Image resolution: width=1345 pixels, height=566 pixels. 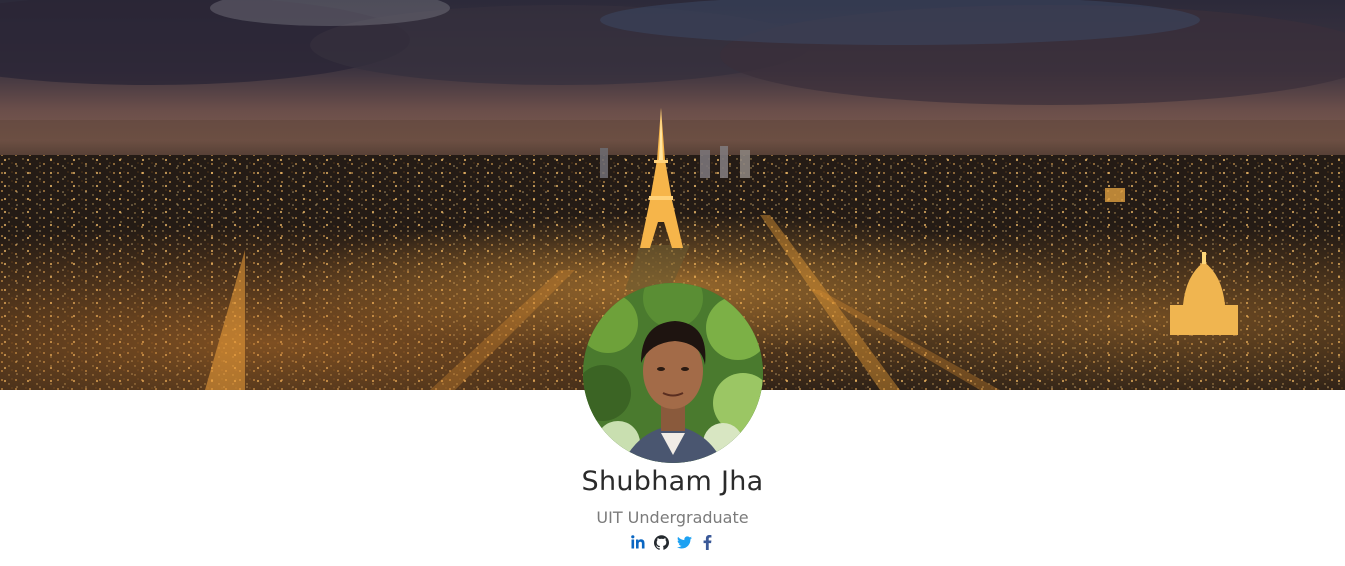 I want to click on profile-avatar, so click(x=673, y=373).